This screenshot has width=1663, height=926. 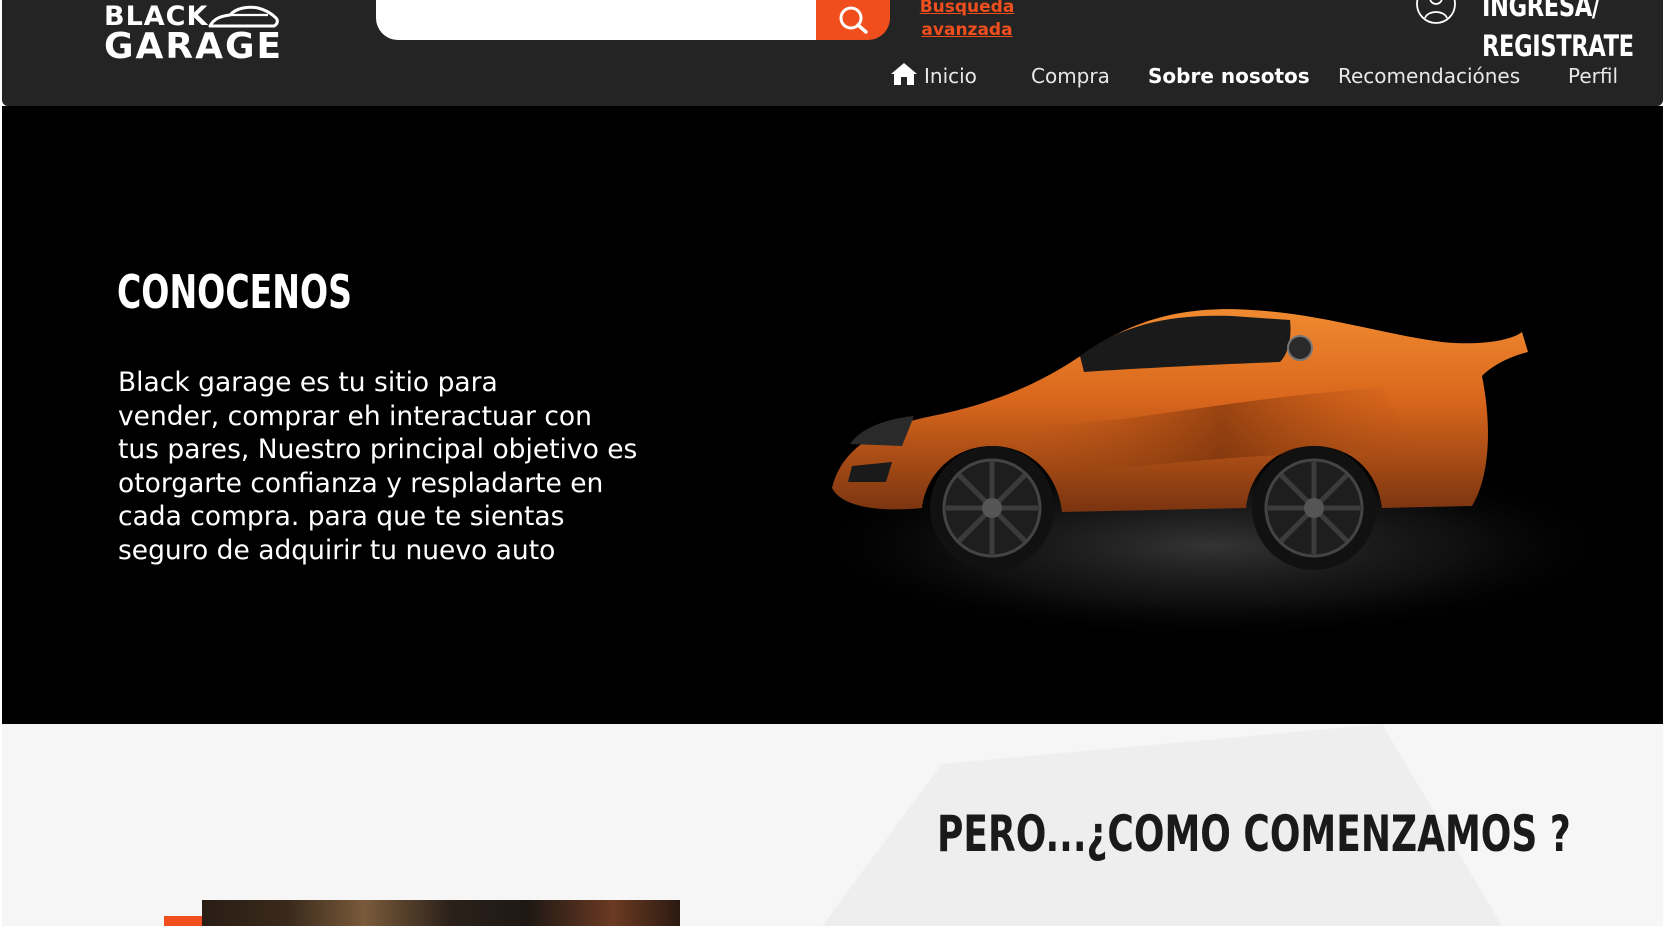 What do you see at coordinates (184, 921) in the screenshot?
I see `orange-accent-block` at bounding box center [184, 921].